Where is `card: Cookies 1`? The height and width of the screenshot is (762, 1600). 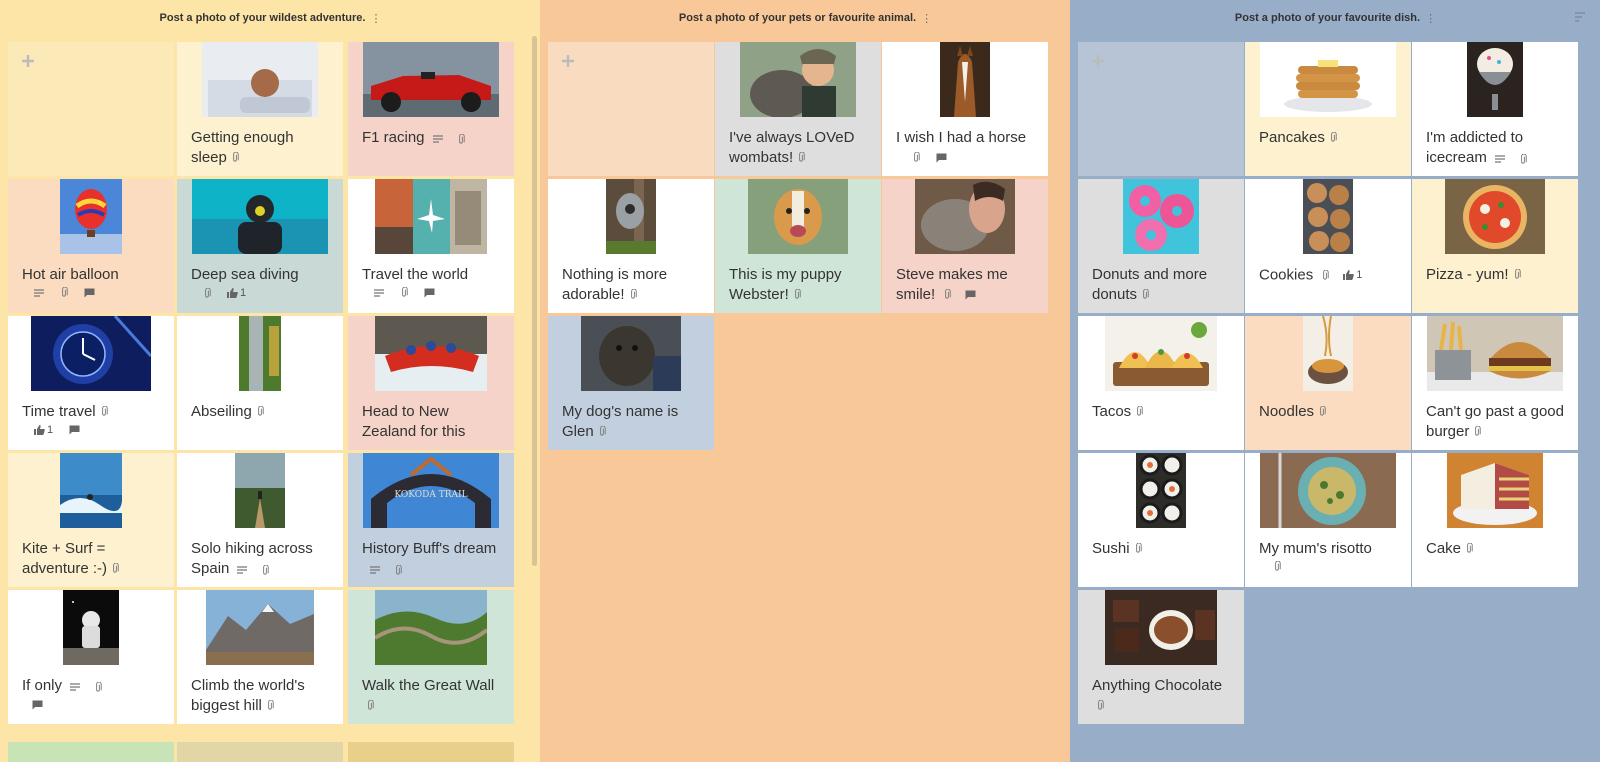 card: Cookies 1 is located at coordinates (1328, 246).